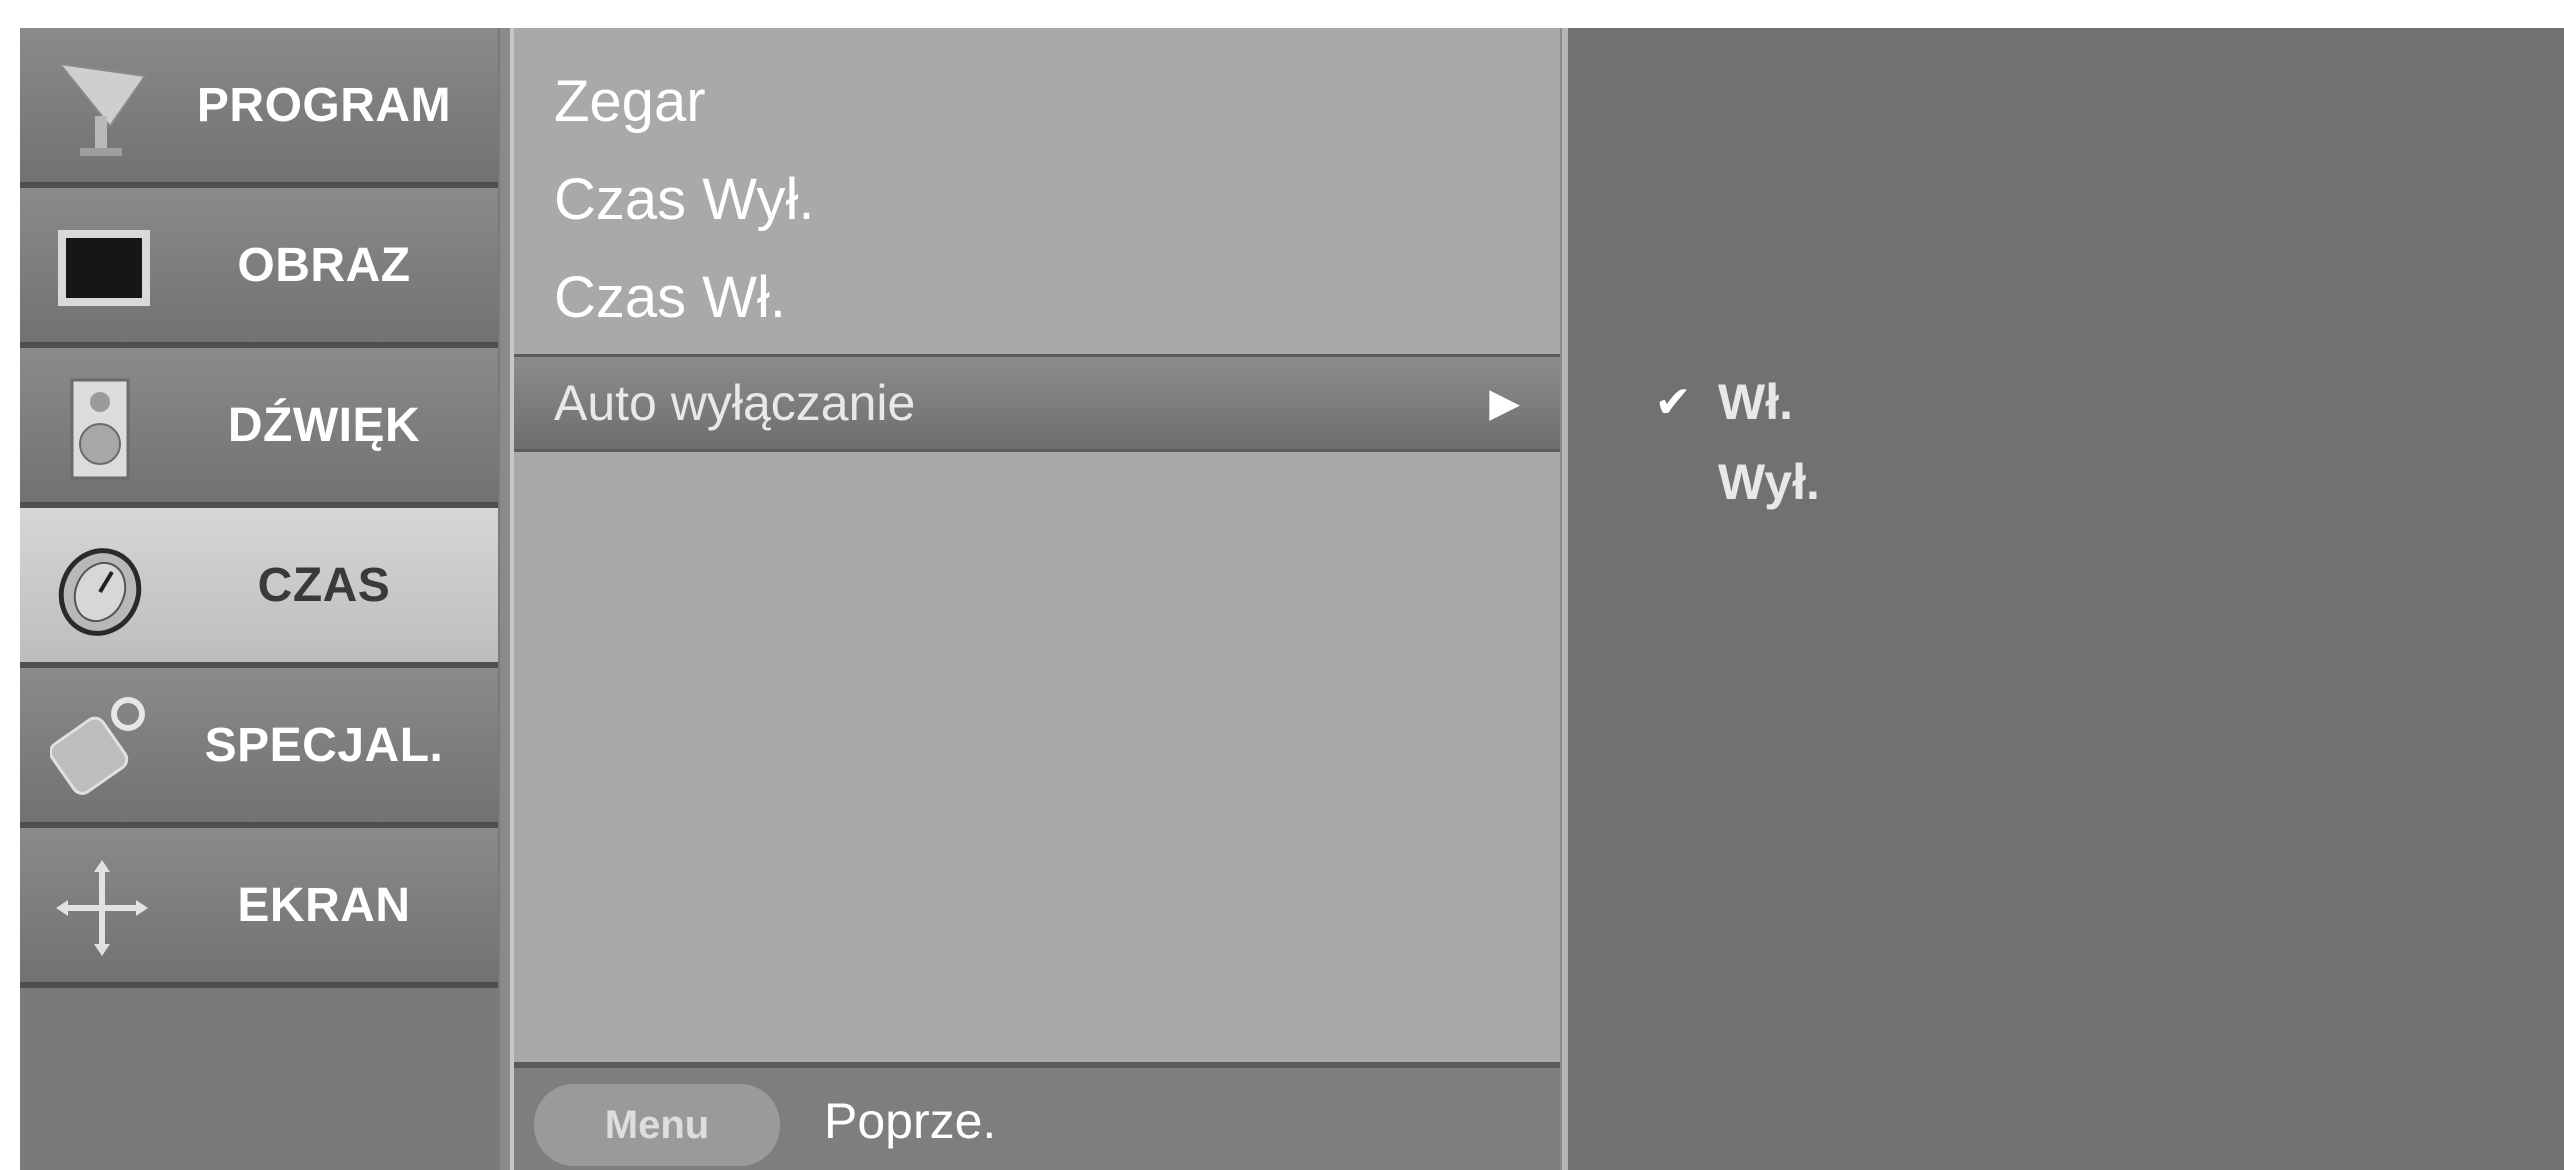 The height and width of the screenshot is (1170, 2564). I want to click on sidebar-item-label: OBRAZ, so click(324, 265).